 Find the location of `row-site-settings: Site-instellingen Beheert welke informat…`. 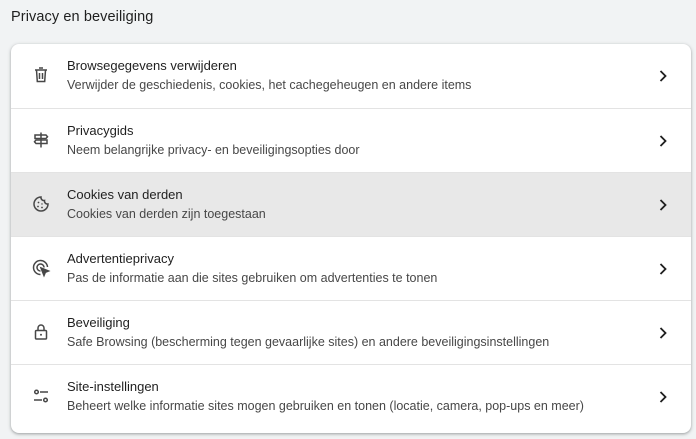

row-site-settings: Site-instellingen Beheert welke informat… is located at coordinates (351, 396).